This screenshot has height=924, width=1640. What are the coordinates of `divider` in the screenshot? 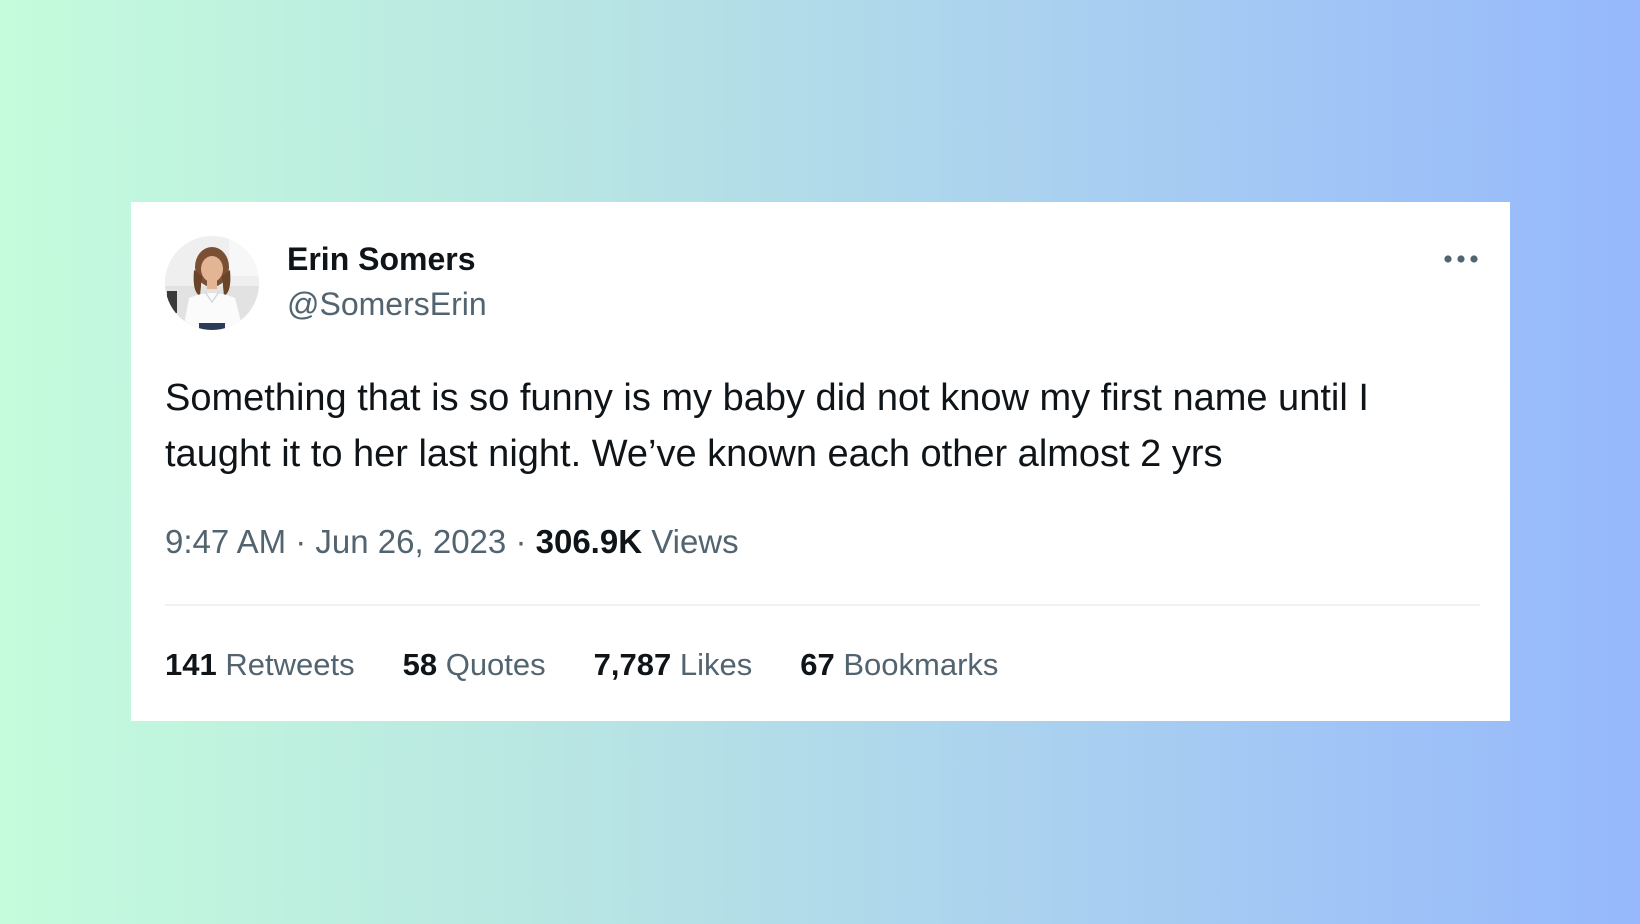 It's located at (822, 605).